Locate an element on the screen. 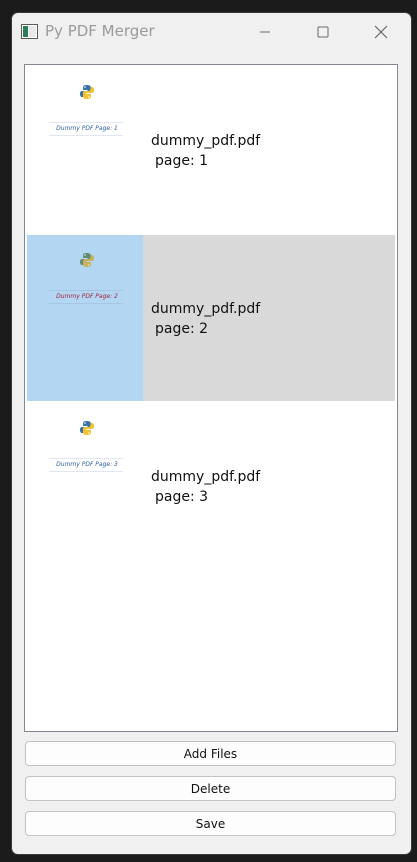 This screenshot has width=417, height=862. page-thumbnail: Dummy PDF Page: 2 is located at coordinates (85, 318).